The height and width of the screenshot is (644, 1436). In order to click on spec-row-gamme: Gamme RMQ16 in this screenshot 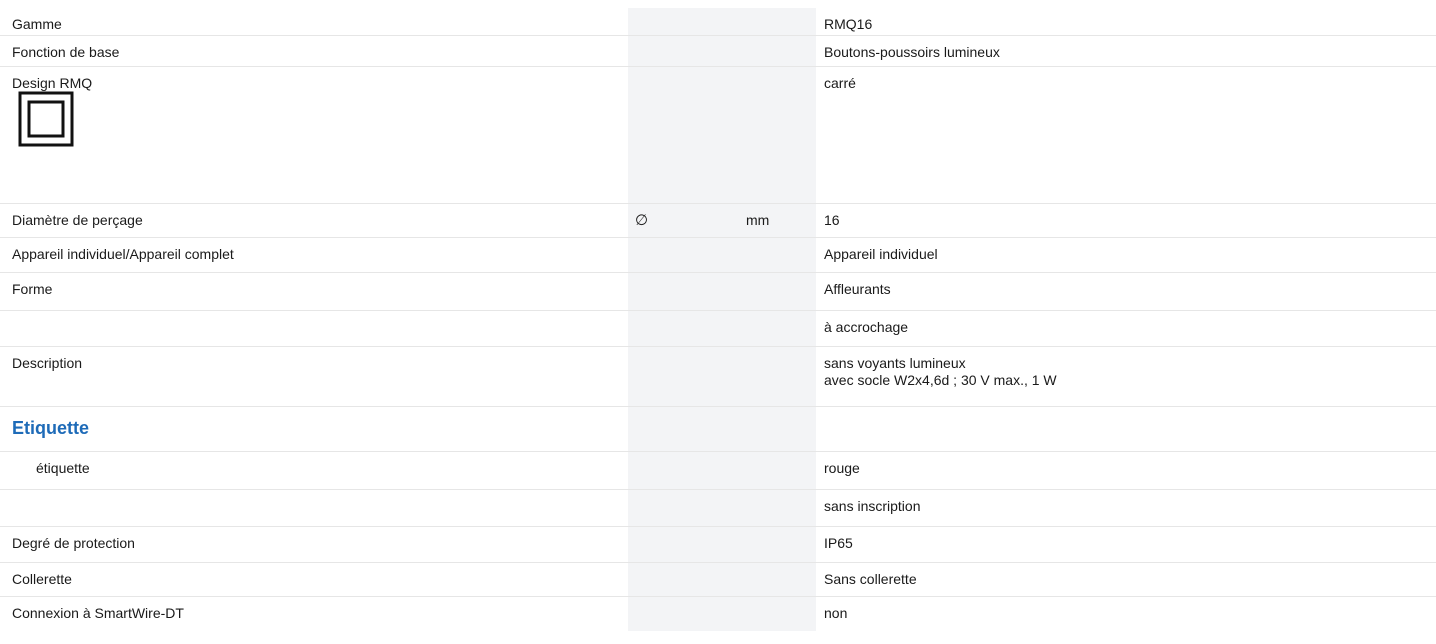, I will do `click(718, 22)`.